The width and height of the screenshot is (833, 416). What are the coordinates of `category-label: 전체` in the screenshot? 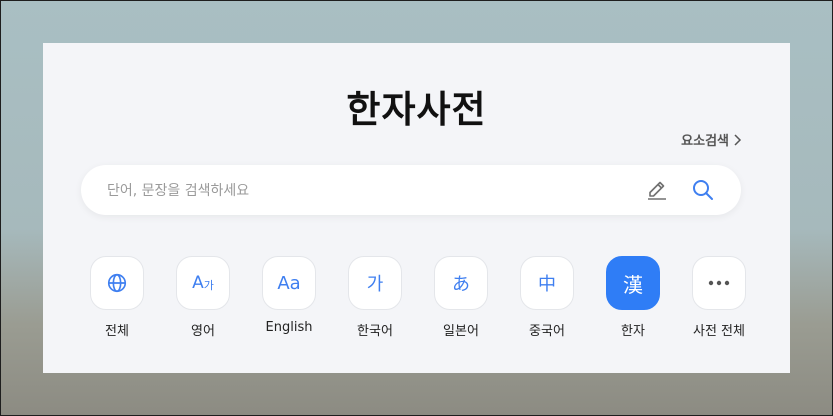 It's located at (117, 331).